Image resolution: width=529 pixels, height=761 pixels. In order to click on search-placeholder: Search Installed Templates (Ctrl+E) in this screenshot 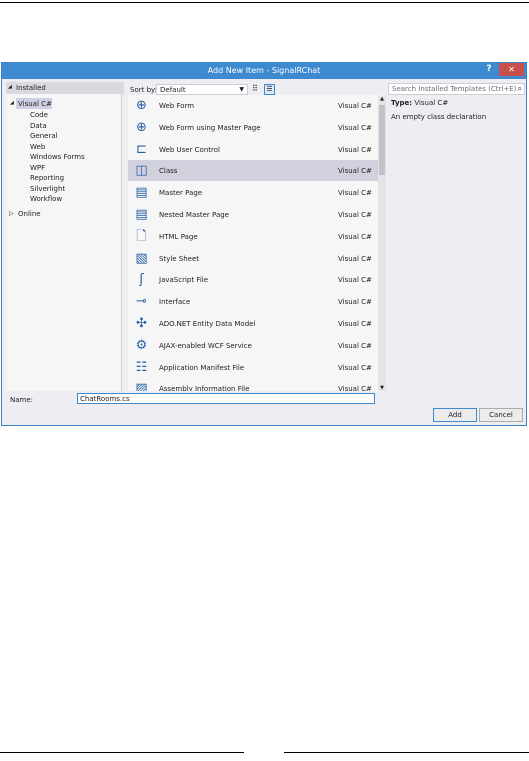, I will do `click(454, 89)`.